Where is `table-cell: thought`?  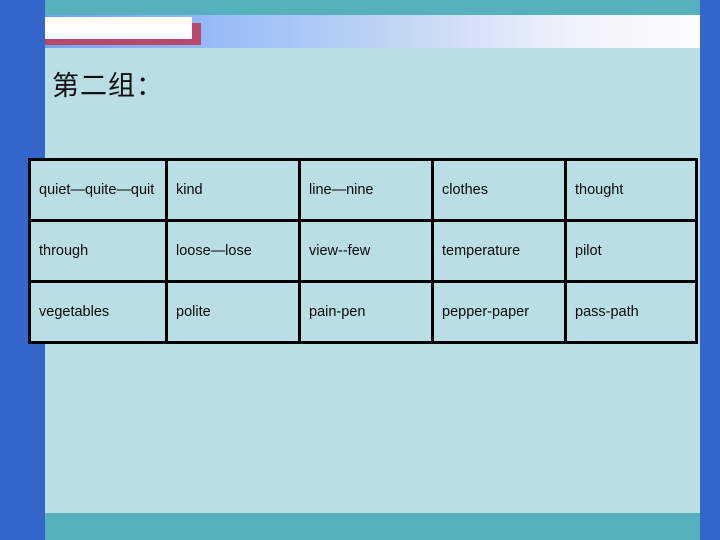 table-cell: thought is located at coordinates (631, 190).